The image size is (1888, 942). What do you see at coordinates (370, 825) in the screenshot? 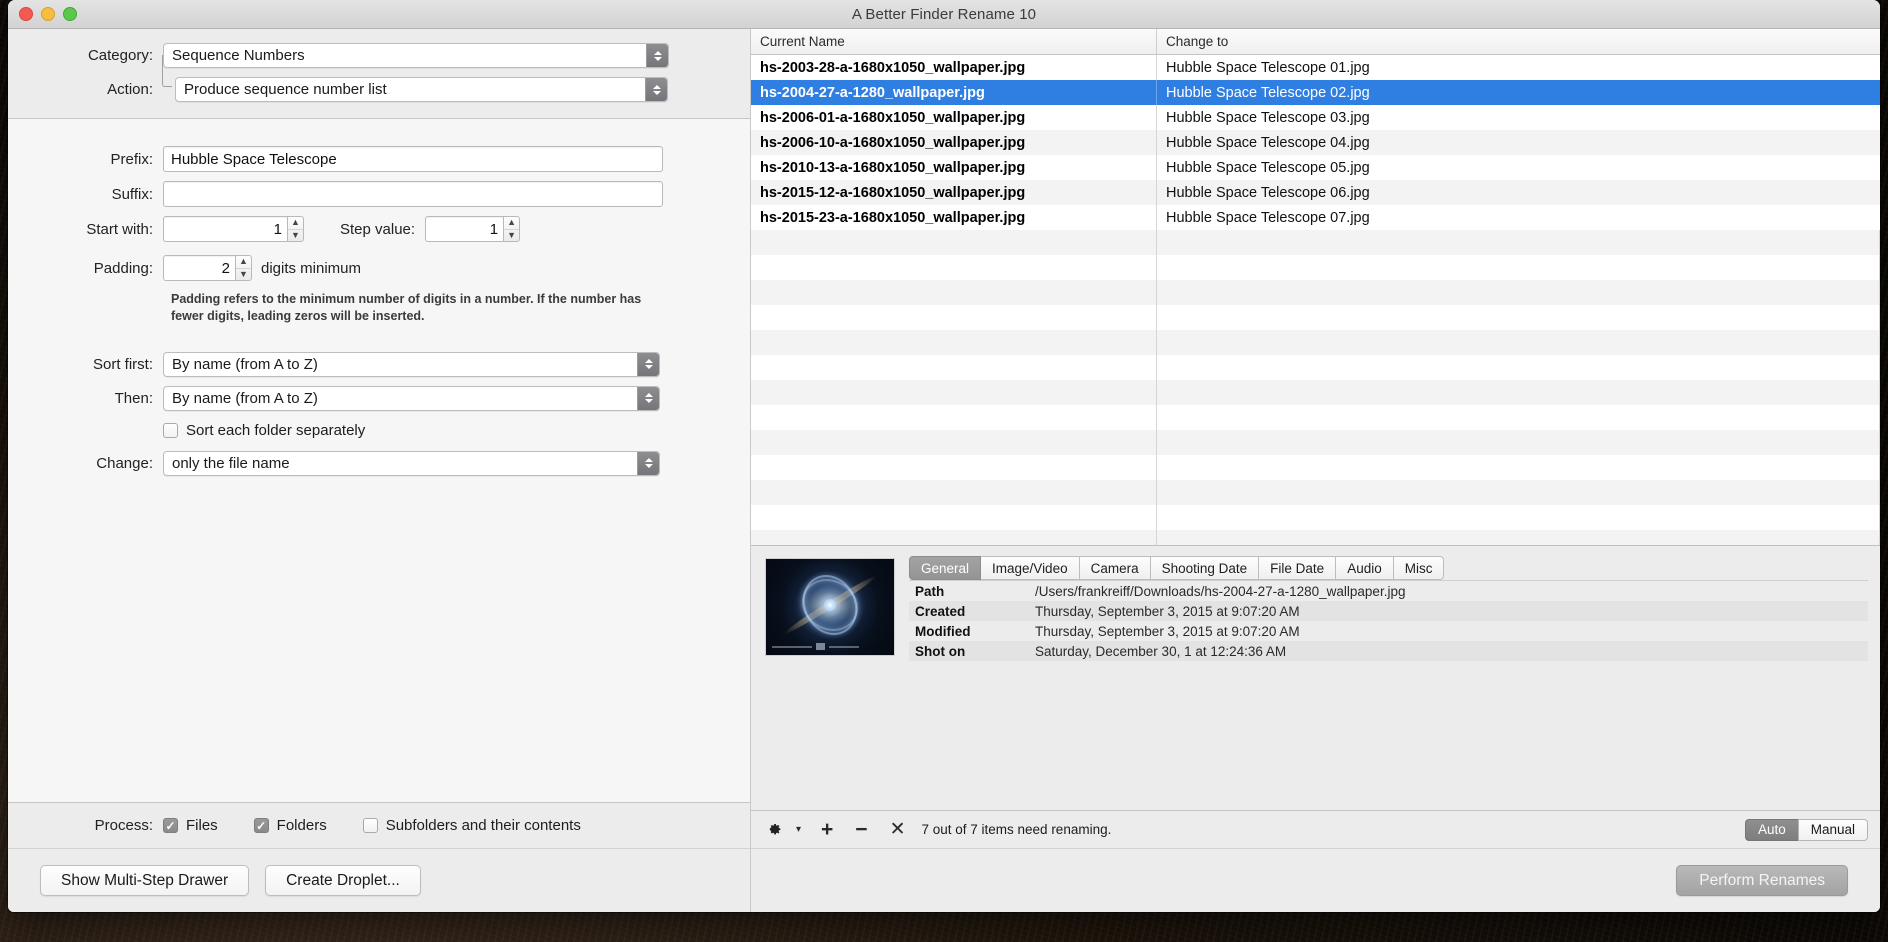
I see `process-subfolders-checkbox` at bounding box center [370, 825].